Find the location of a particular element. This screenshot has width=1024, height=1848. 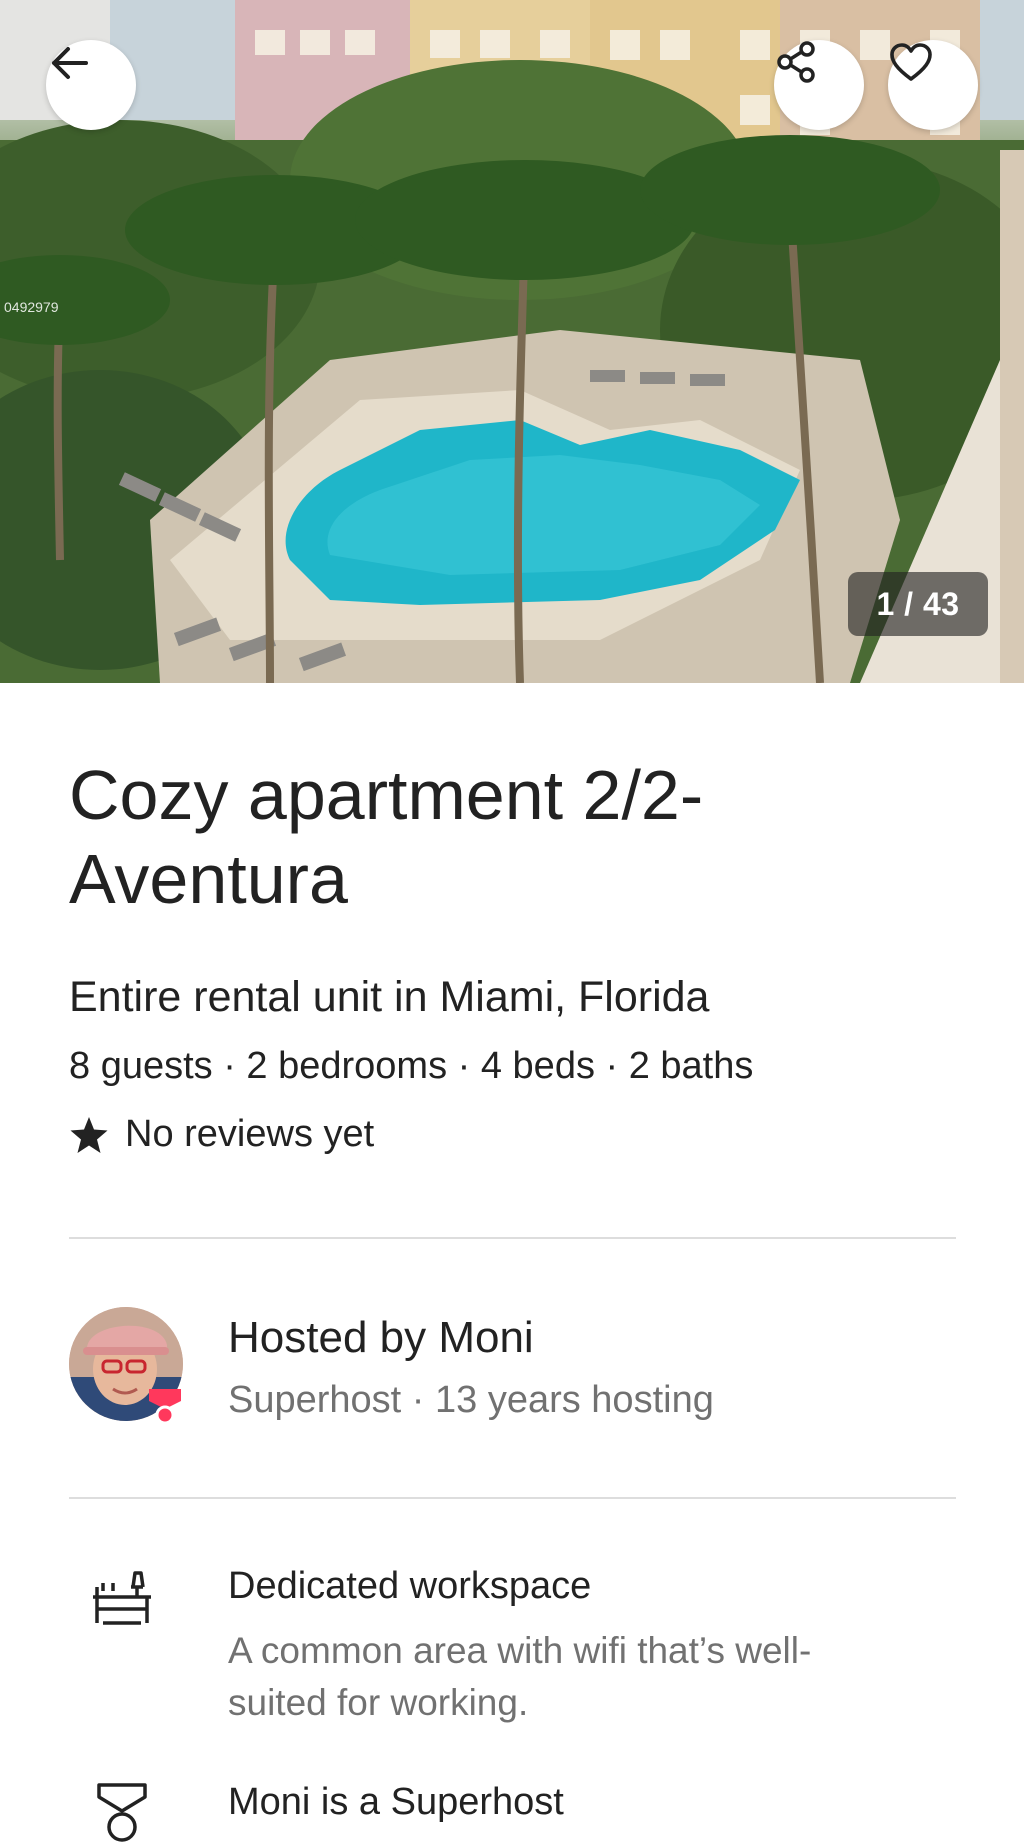

star-icon is located at coordinates (89, 1134).